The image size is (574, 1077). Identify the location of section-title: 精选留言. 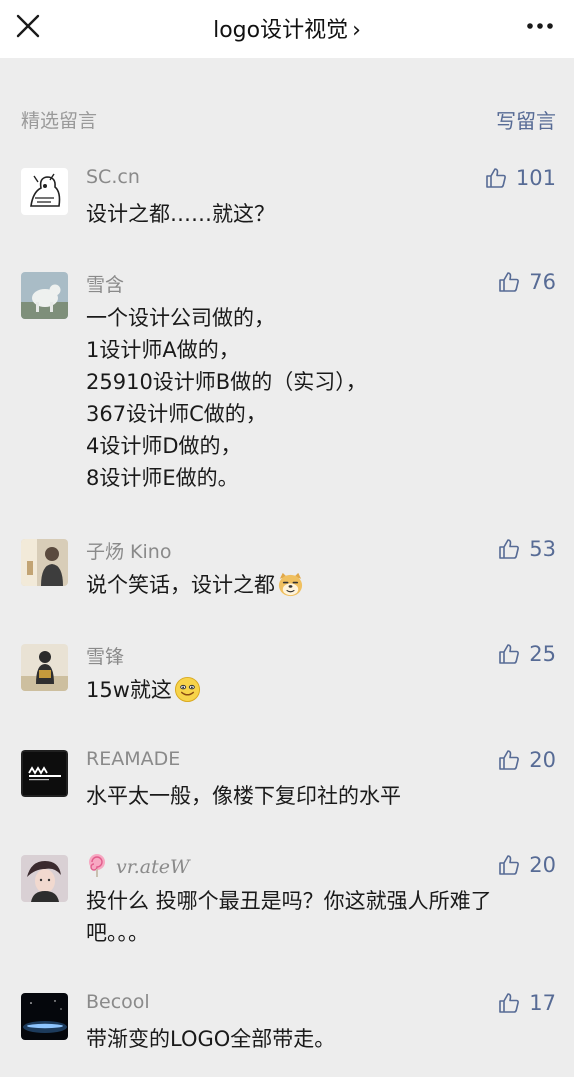
(59, 121).